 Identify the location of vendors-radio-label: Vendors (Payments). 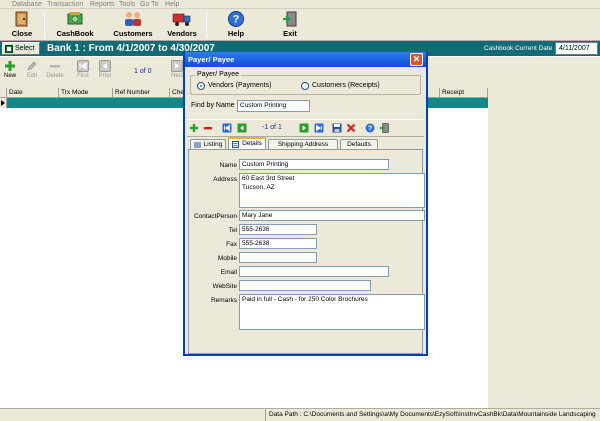
(239, 85).